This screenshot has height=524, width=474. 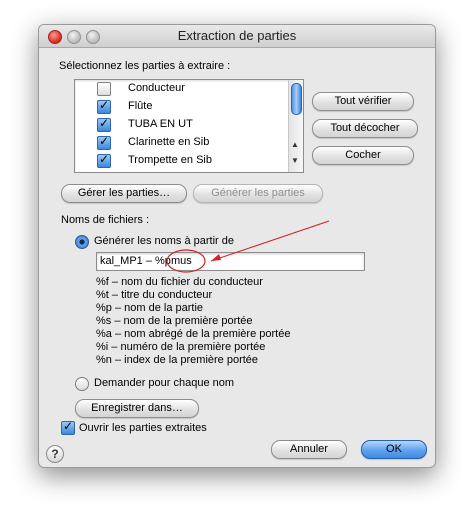 I want to click on part-label: Flûte, so click(x=140, y=106).